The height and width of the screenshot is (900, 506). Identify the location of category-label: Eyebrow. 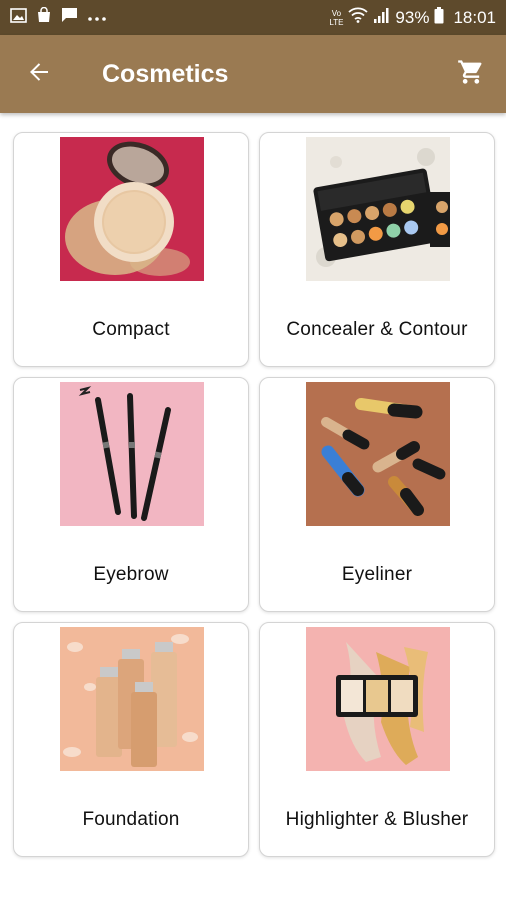
(131, 574).